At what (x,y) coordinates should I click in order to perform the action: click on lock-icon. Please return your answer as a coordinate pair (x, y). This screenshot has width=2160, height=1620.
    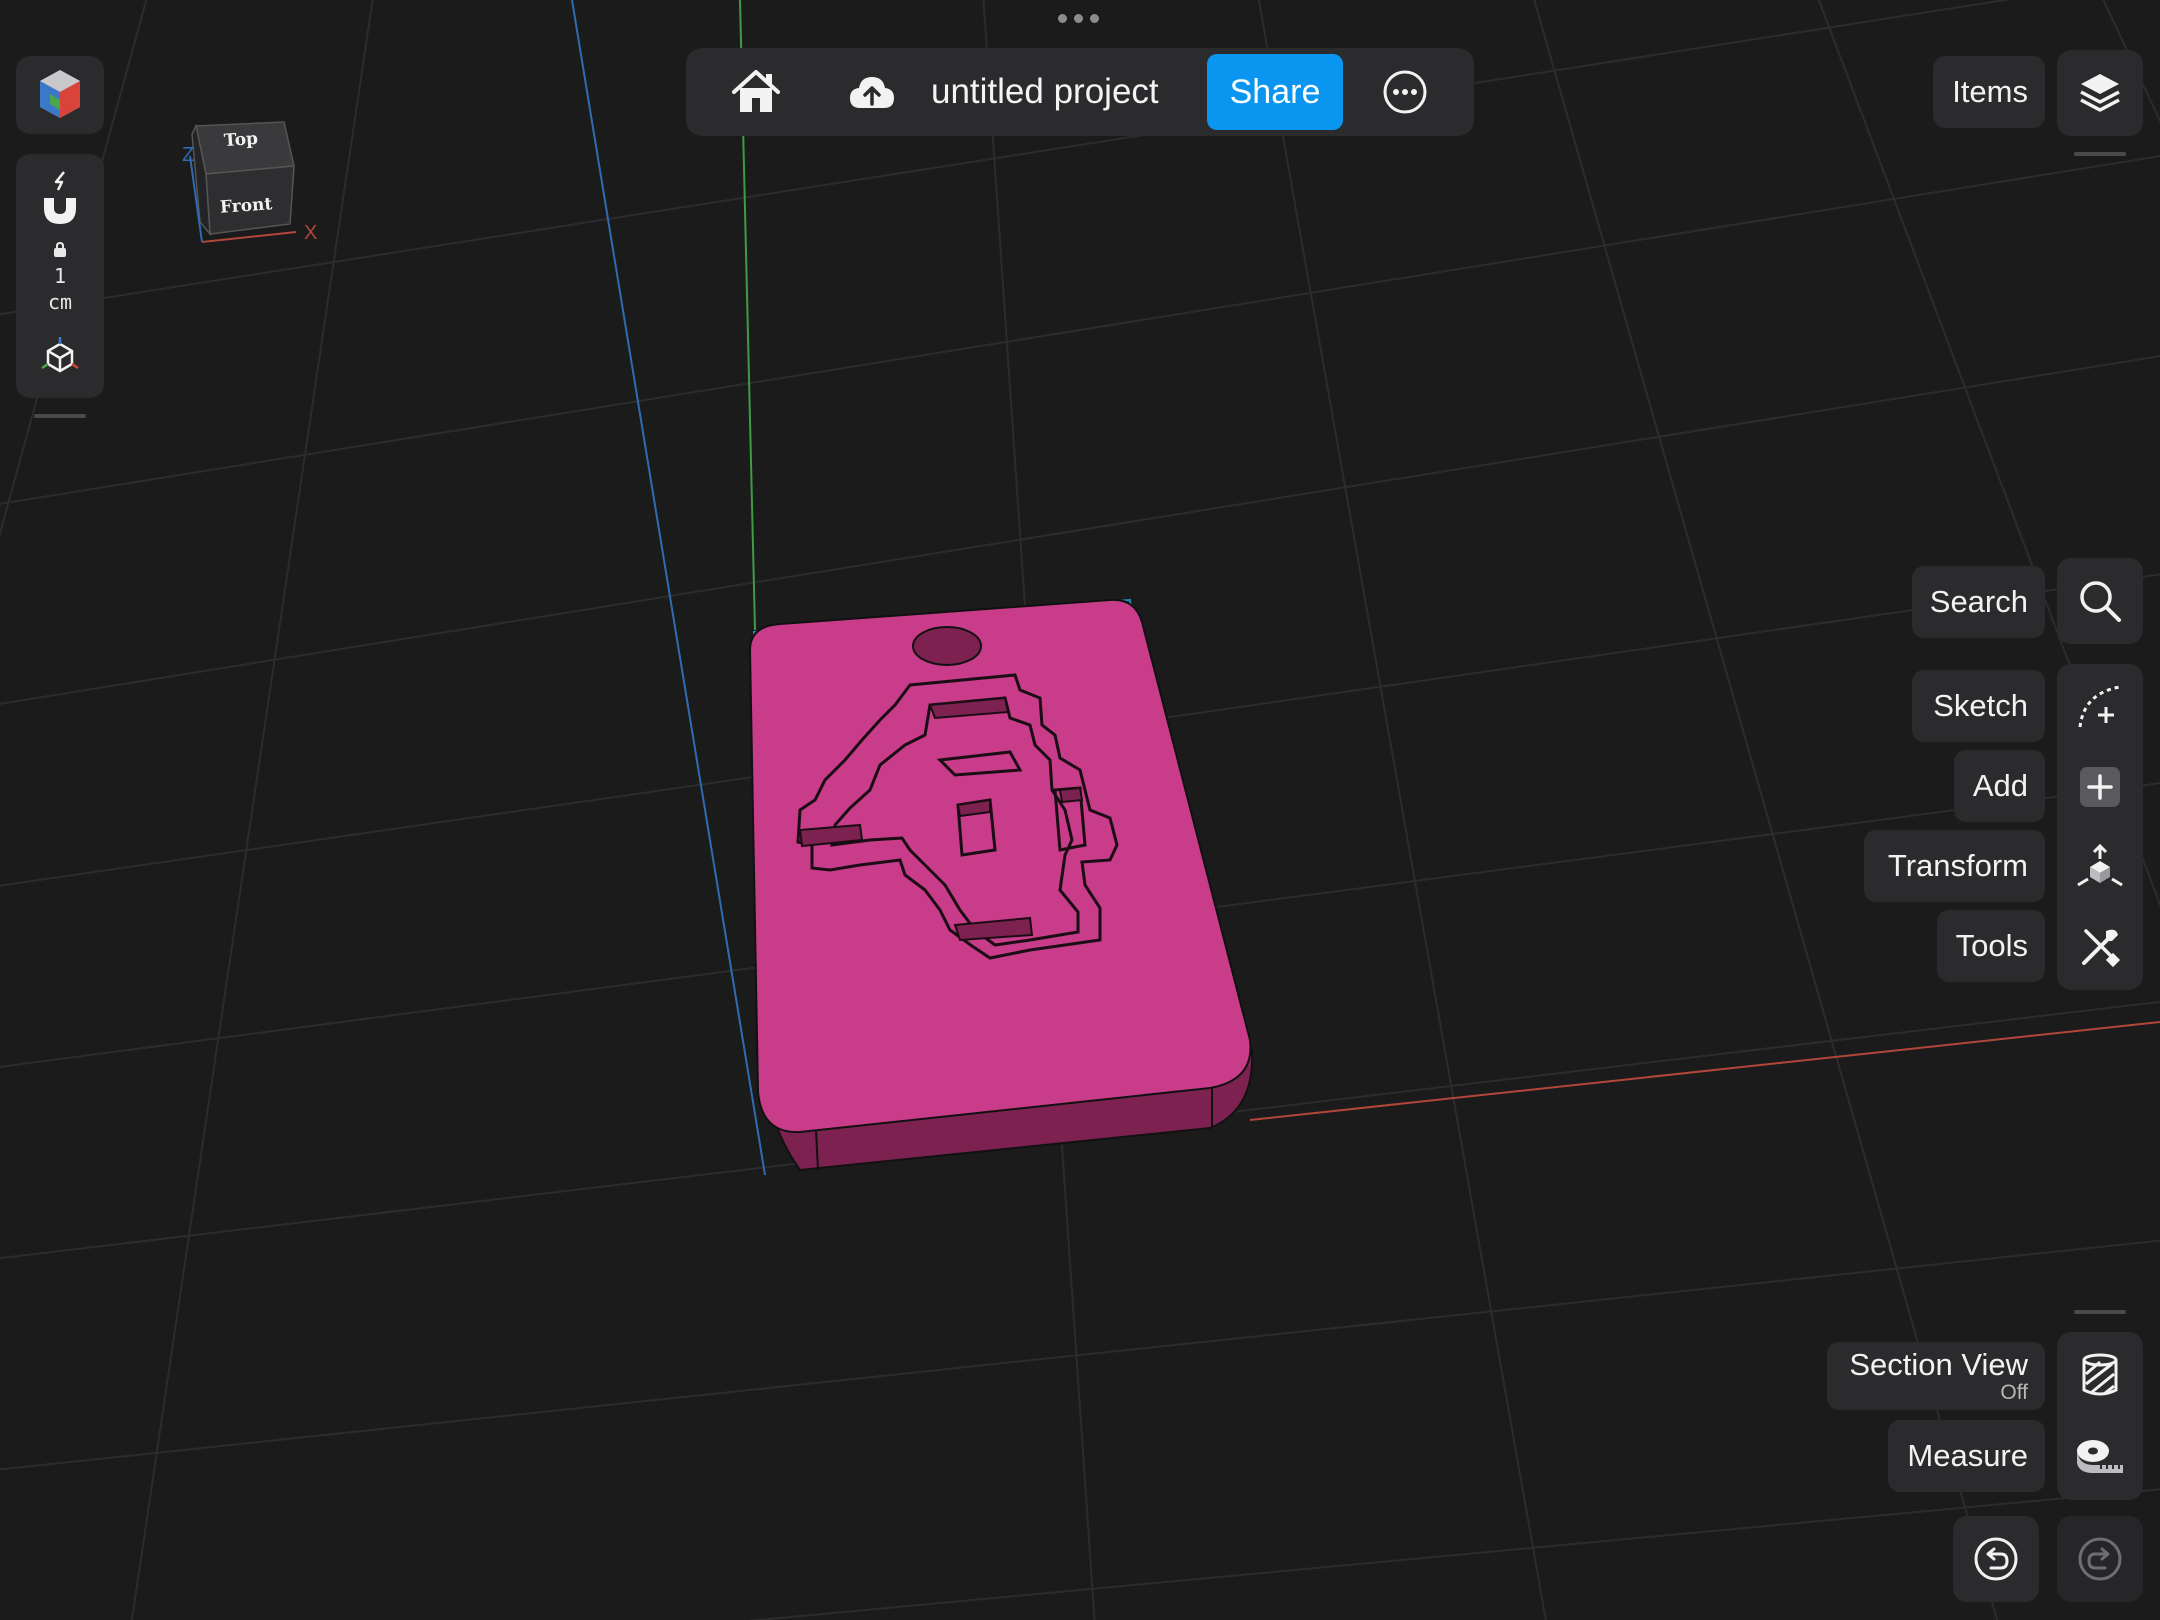
    Looking at the image, I should click on (60, 249).